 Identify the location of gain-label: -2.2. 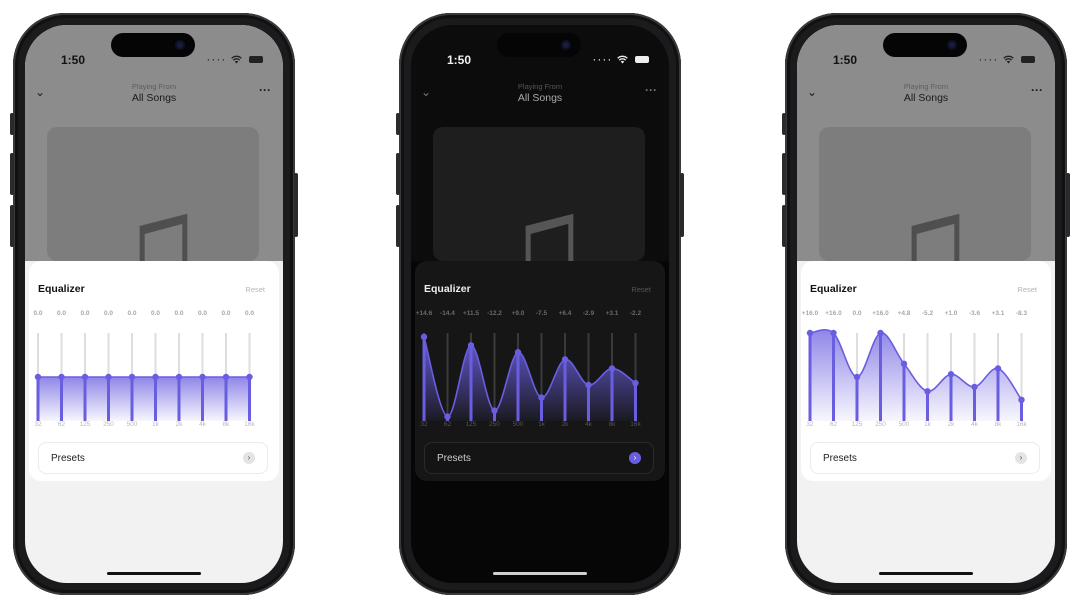
(635, 313).